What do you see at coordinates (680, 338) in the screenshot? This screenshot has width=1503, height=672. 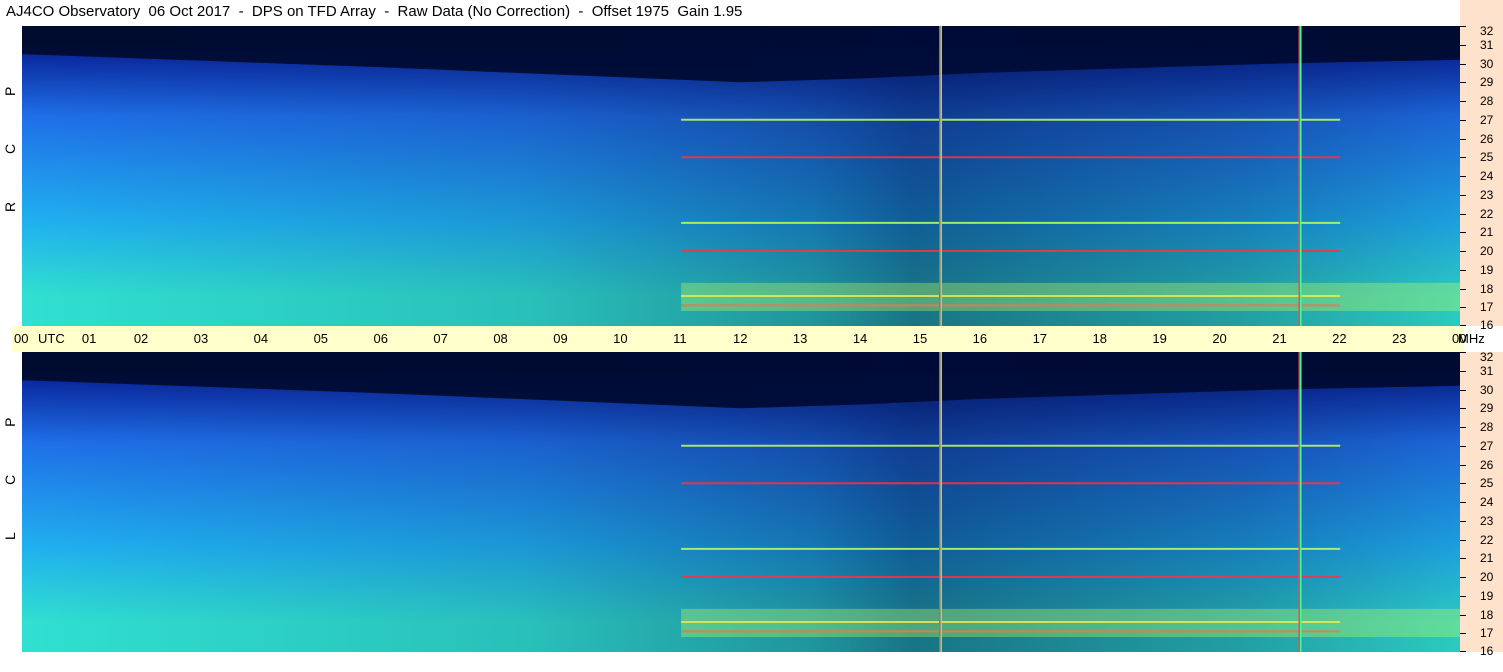 I see `time-tick-label: 11` at bounding box center [680, 338].